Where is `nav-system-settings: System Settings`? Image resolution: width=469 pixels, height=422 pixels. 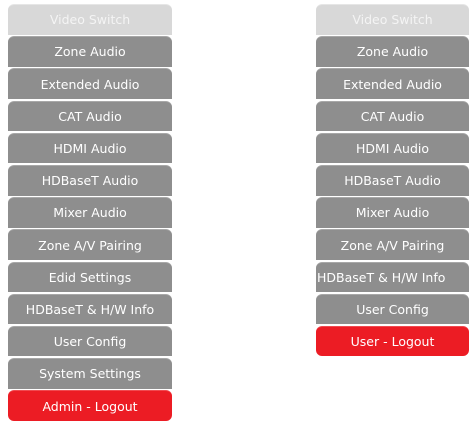 nav-system-settings: System Settings is located at coordinates (90, 373).